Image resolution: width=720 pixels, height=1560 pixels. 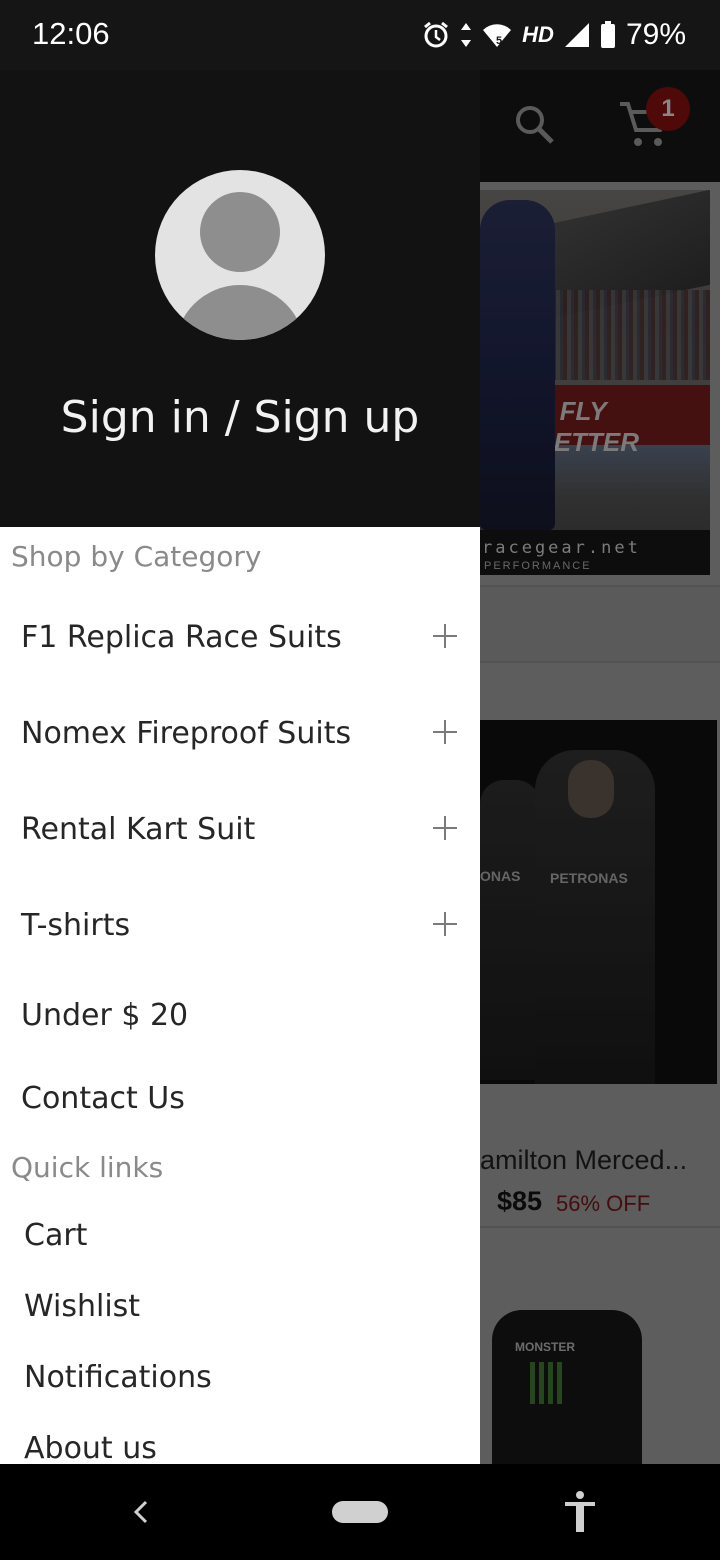 I want to click on accessibility-icon, so click(x=580, y=1512).